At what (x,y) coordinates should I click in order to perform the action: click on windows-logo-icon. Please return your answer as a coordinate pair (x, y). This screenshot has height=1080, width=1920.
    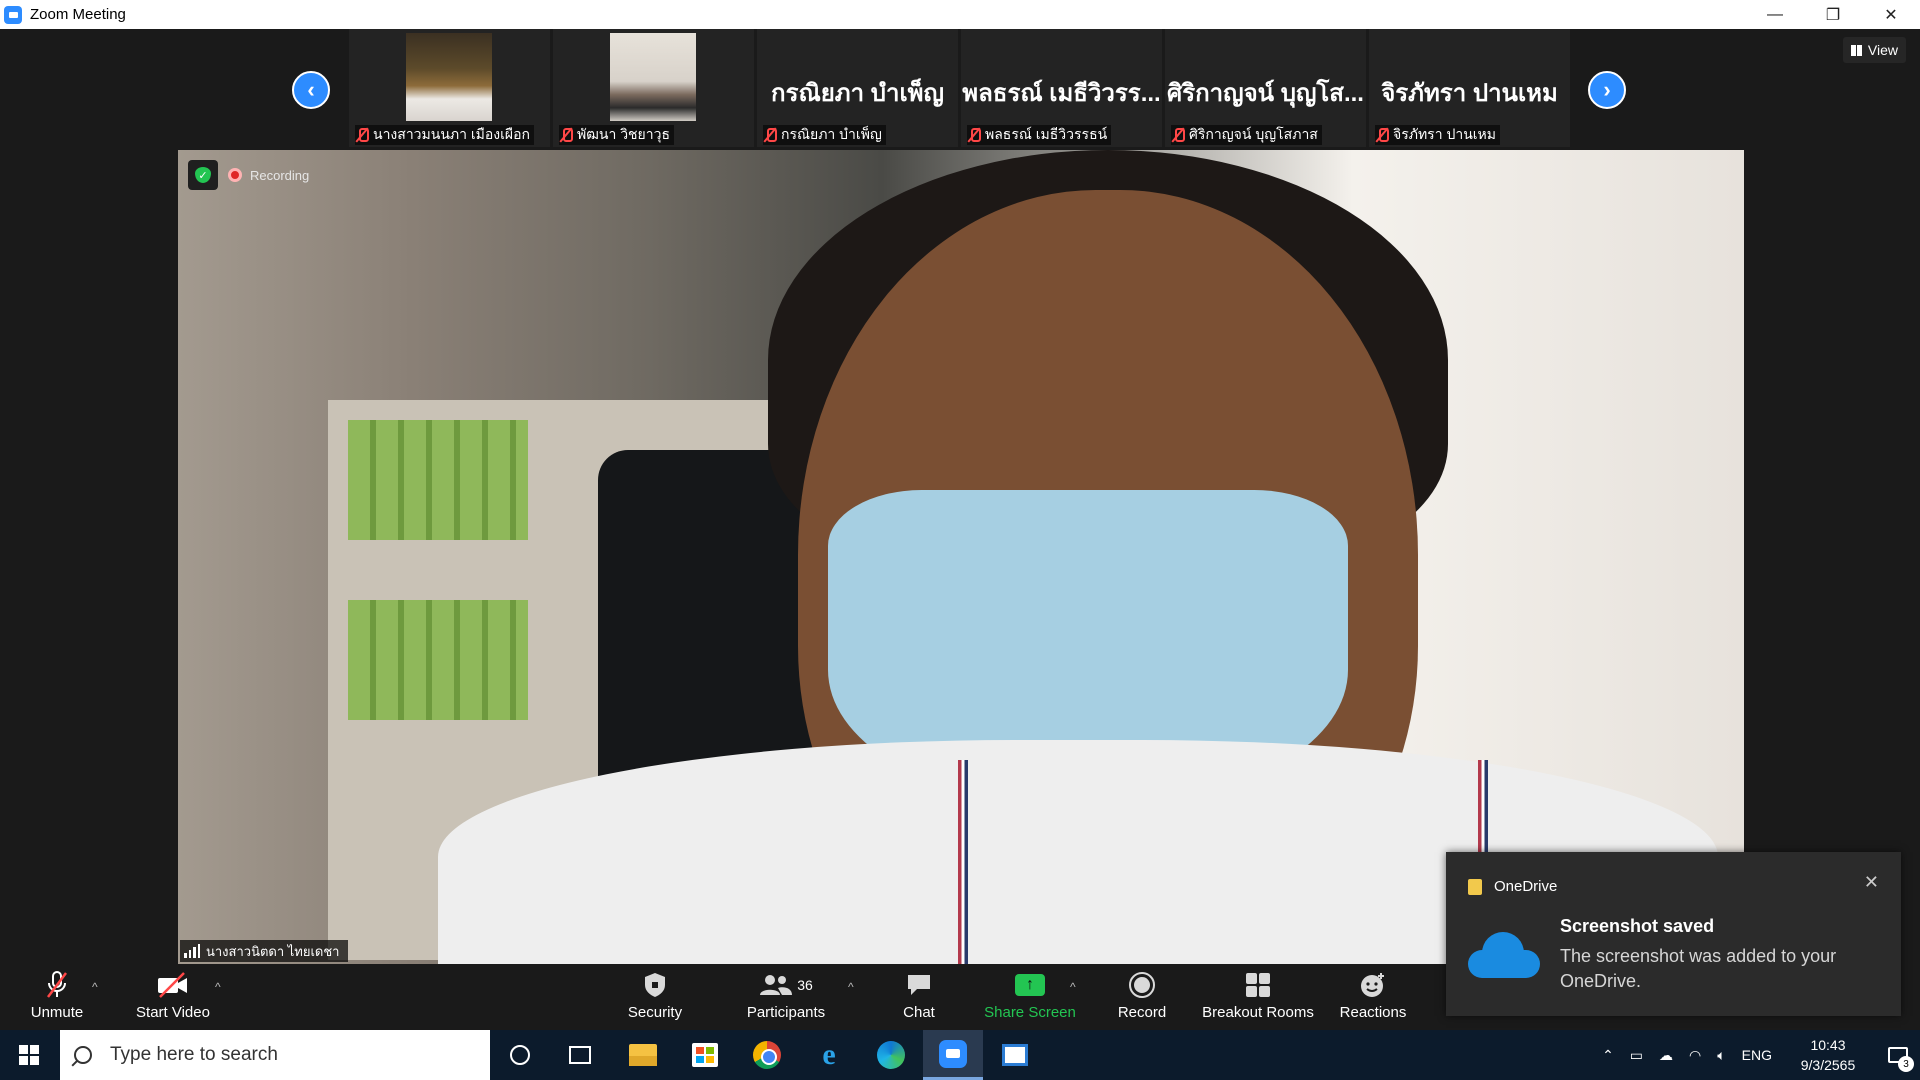
    Looking at the image, I should click on (29, 1055).